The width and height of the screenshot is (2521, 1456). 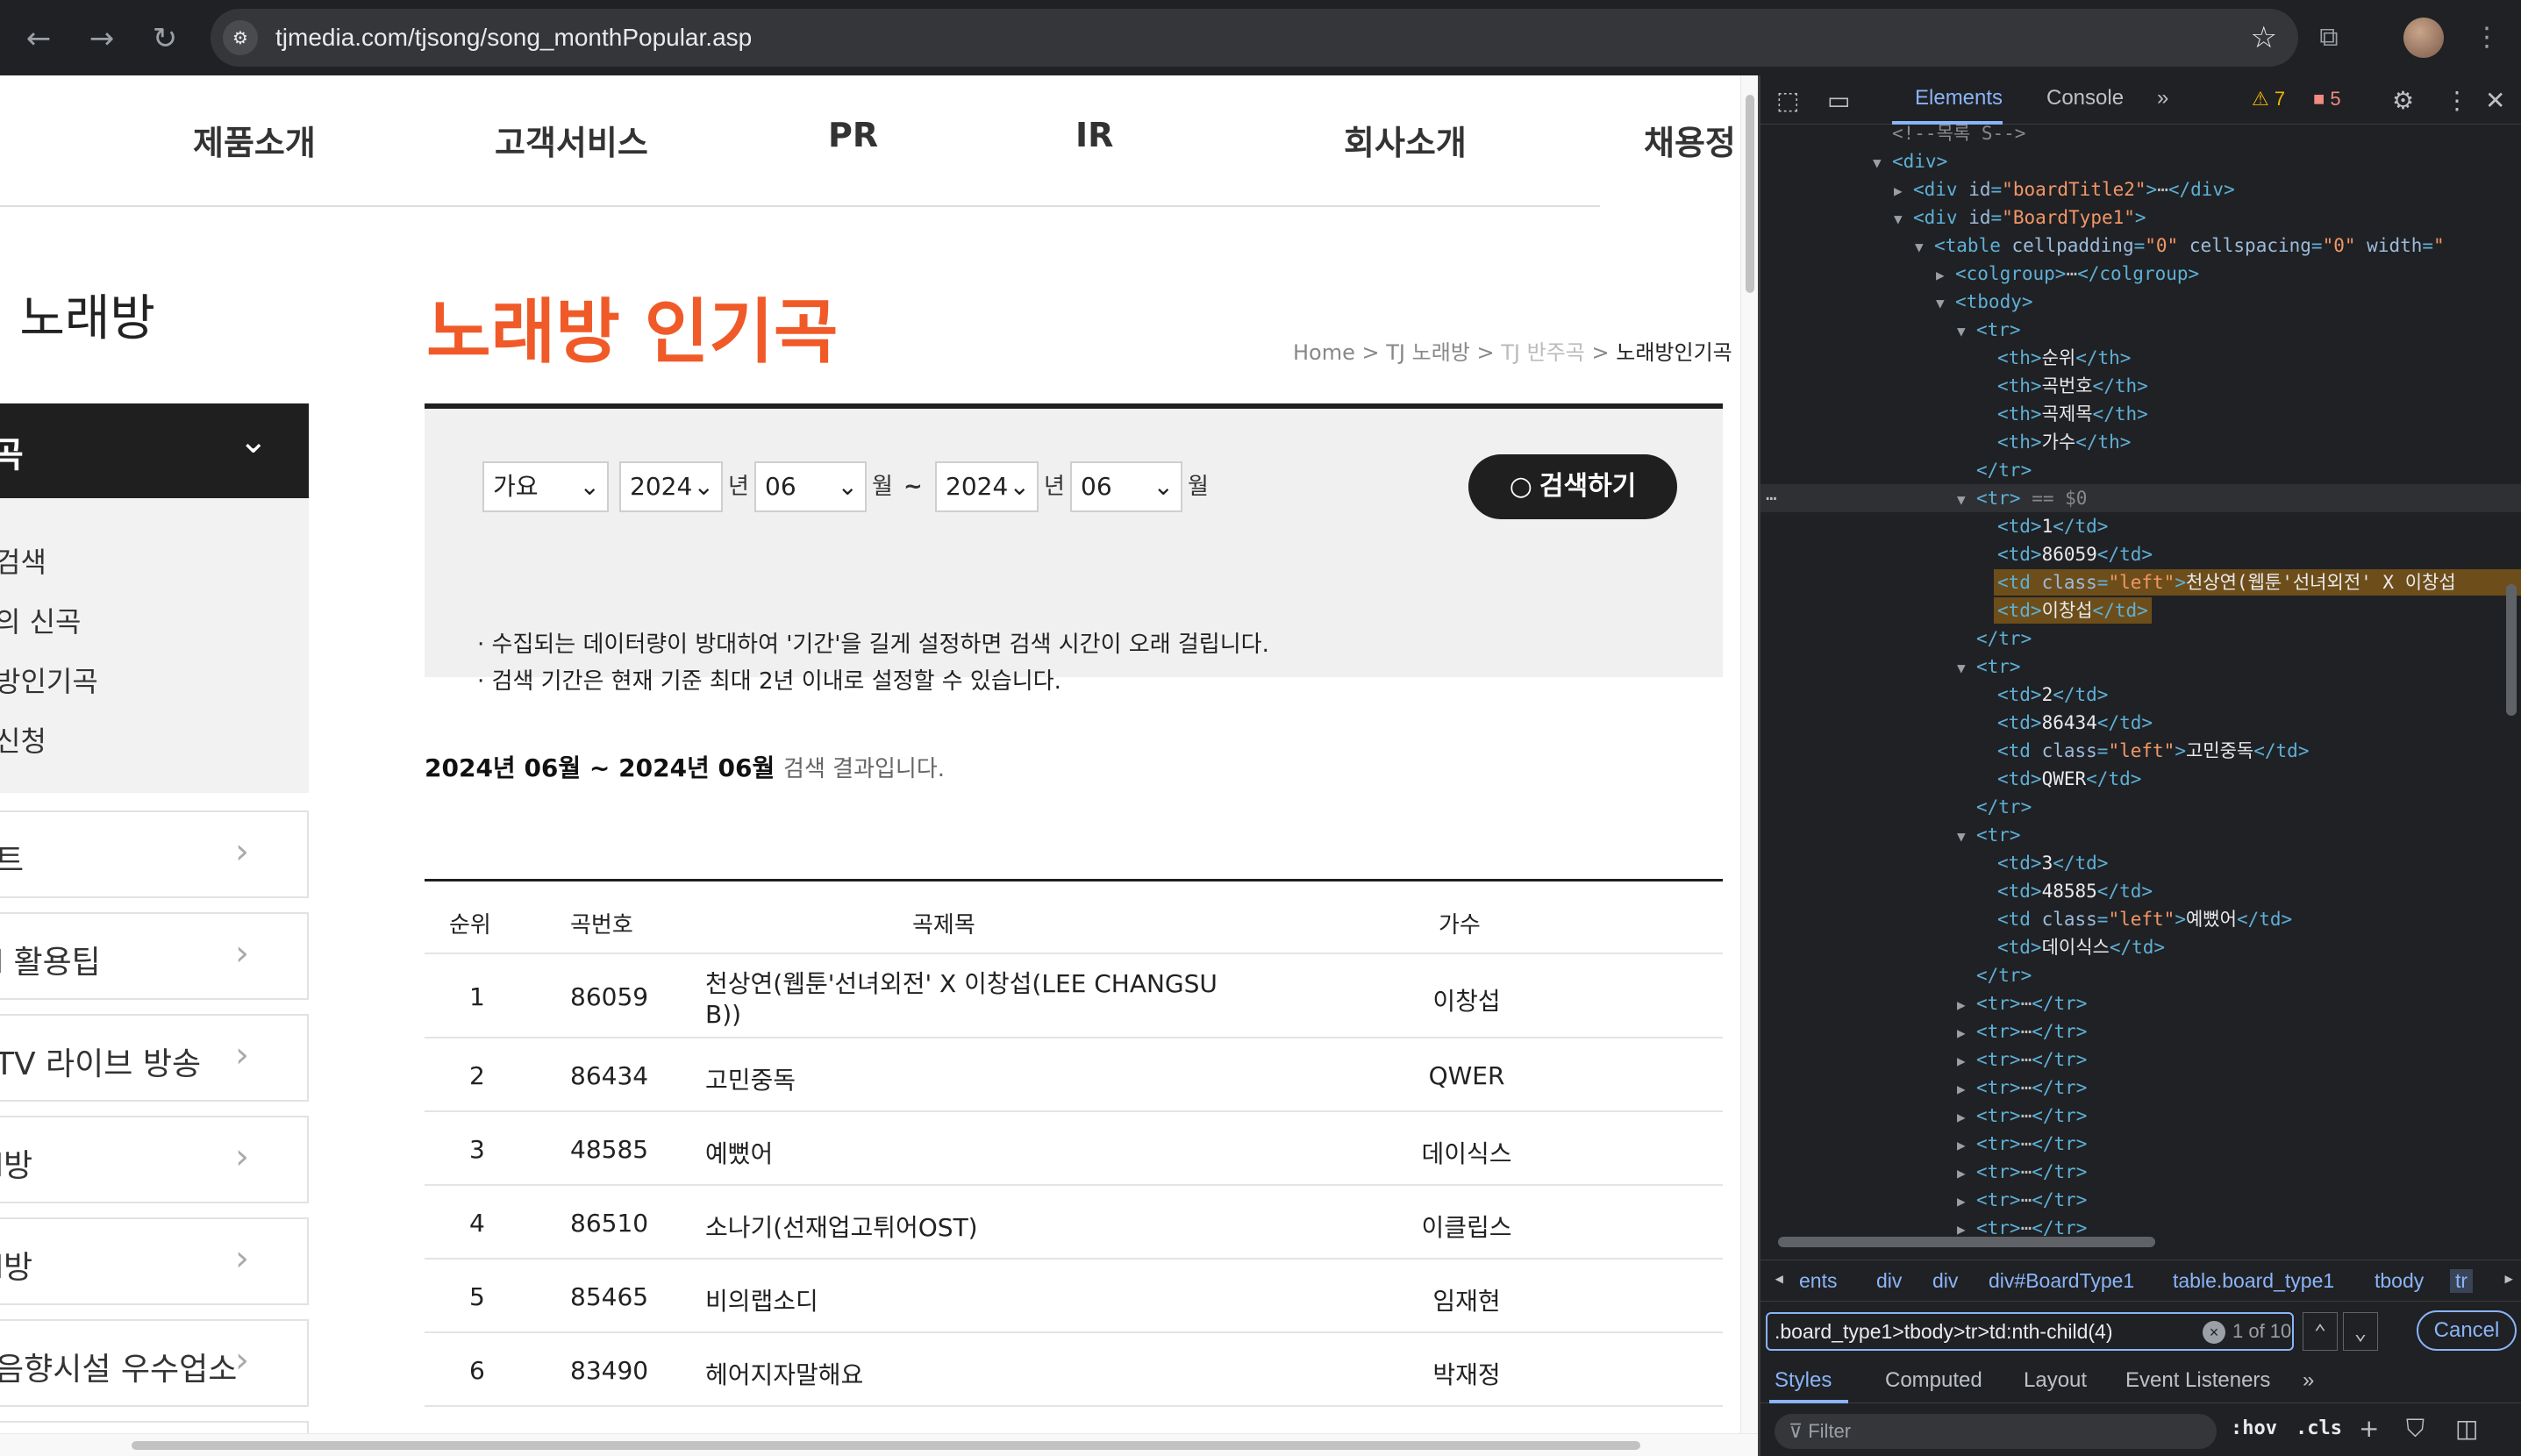 I want to click on tab-computed: Computed, so click(x=1933, y=1380).